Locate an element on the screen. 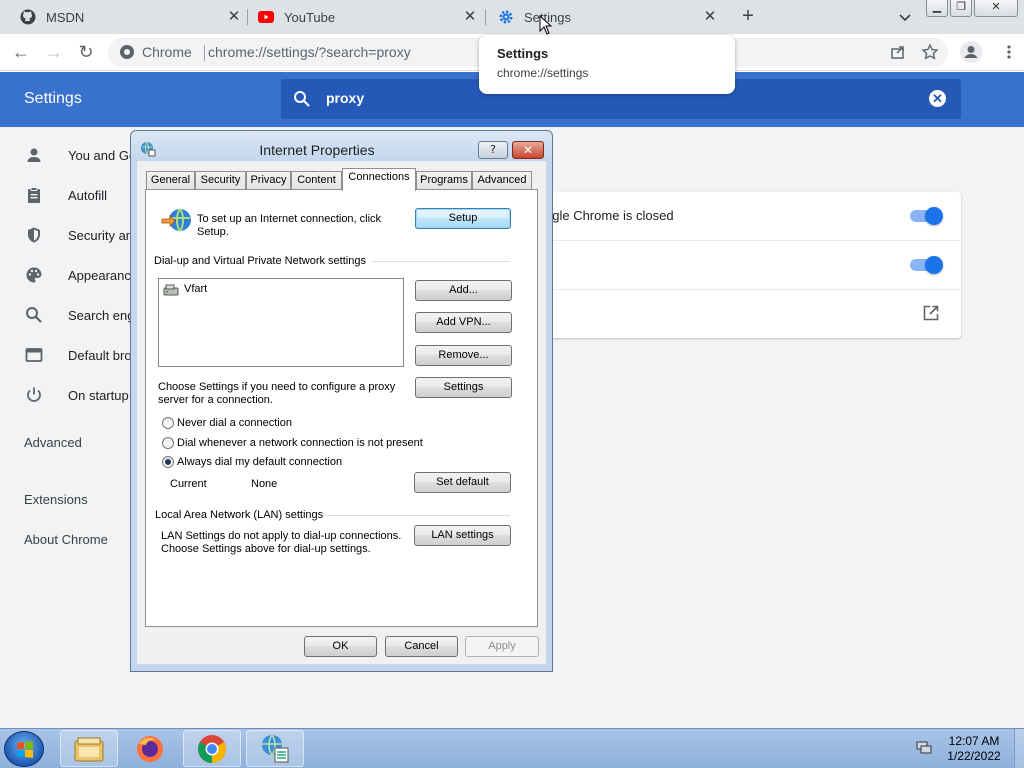 The image size is (1024, 768). firefox-icon is located at coordinates (150, 748).